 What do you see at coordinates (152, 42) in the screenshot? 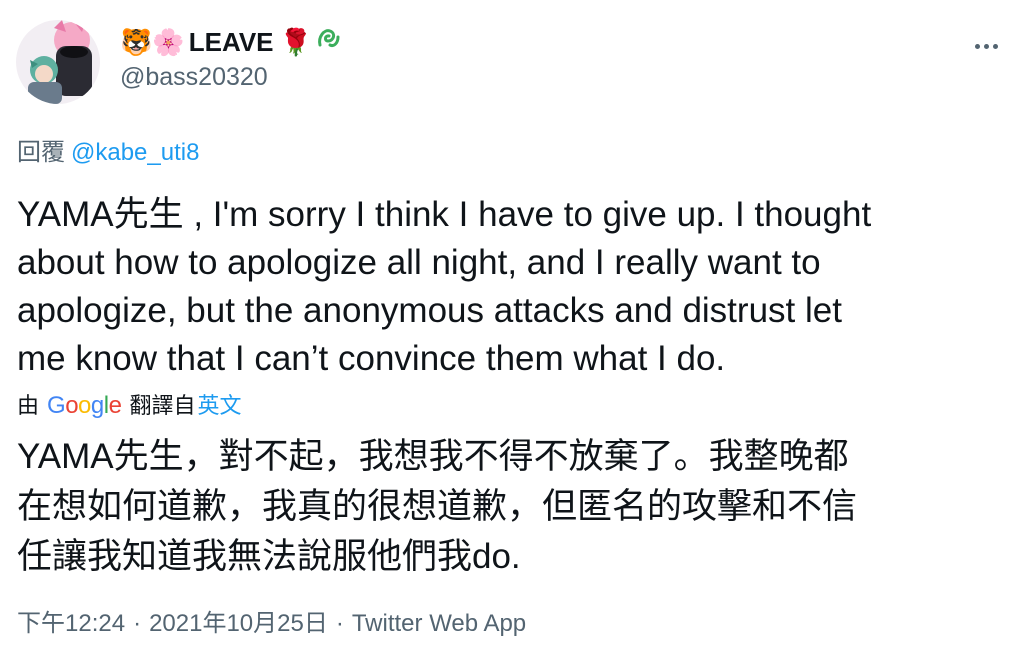
I see `tiger-flower-emoji-icon: 🐯🌸` at bounding box center [152, 42].